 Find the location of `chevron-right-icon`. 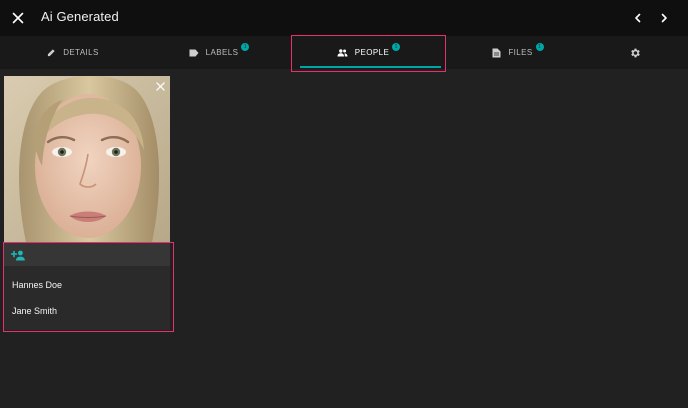

chevron-right-icon is located at coordinates (664, 18).